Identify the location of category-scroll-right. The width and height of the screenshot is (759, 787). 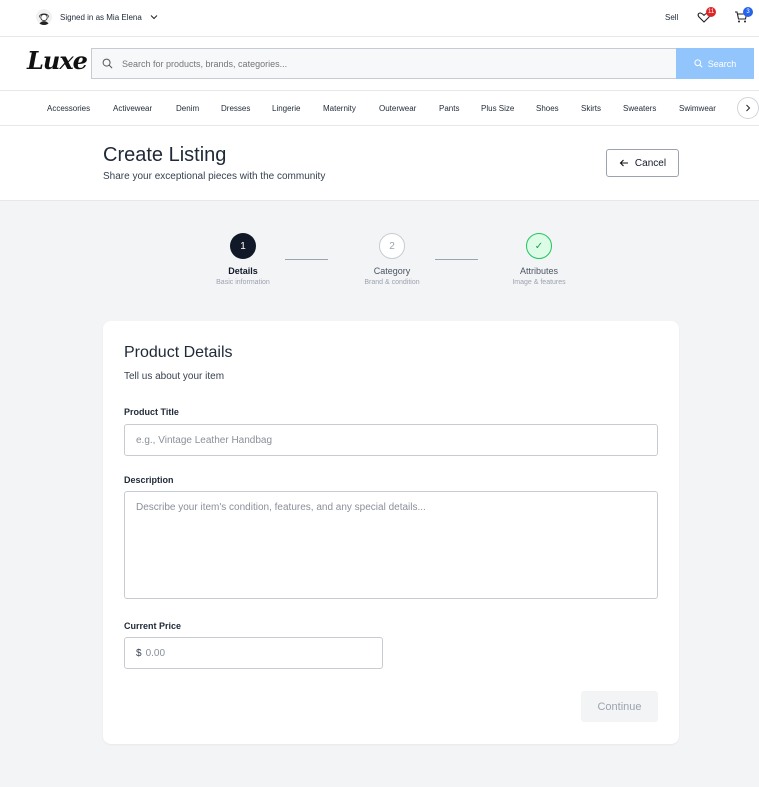
(748, 108).